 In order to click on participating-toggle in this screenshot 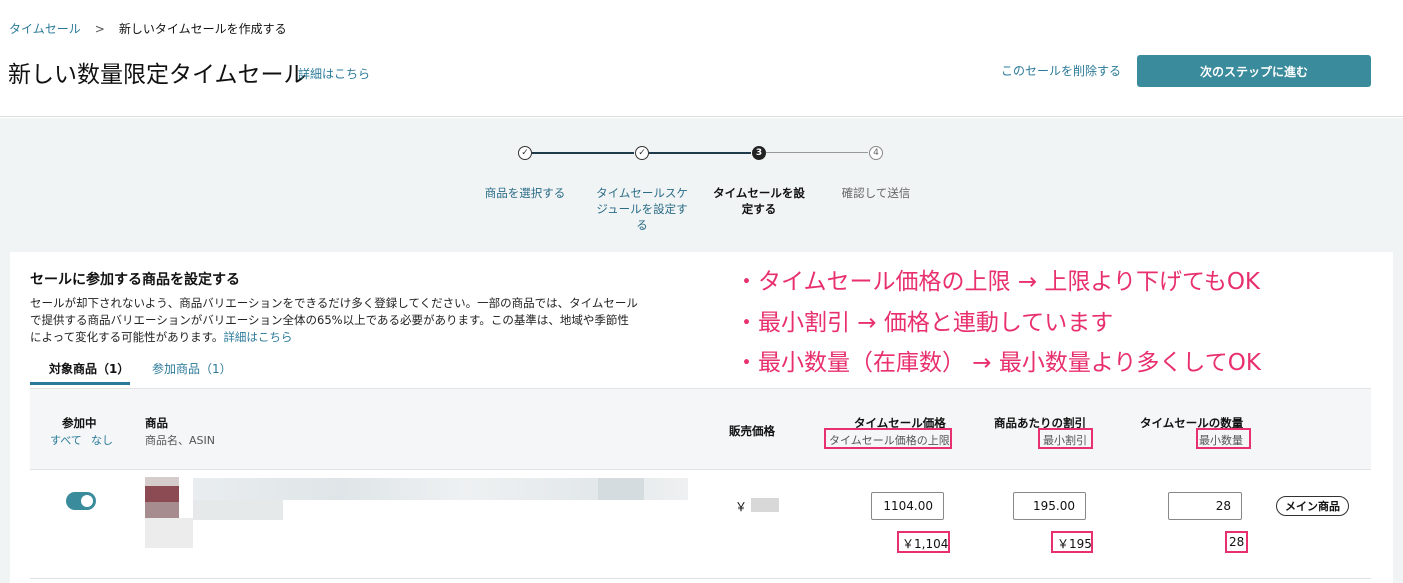, I will do `click(81, 501)`.